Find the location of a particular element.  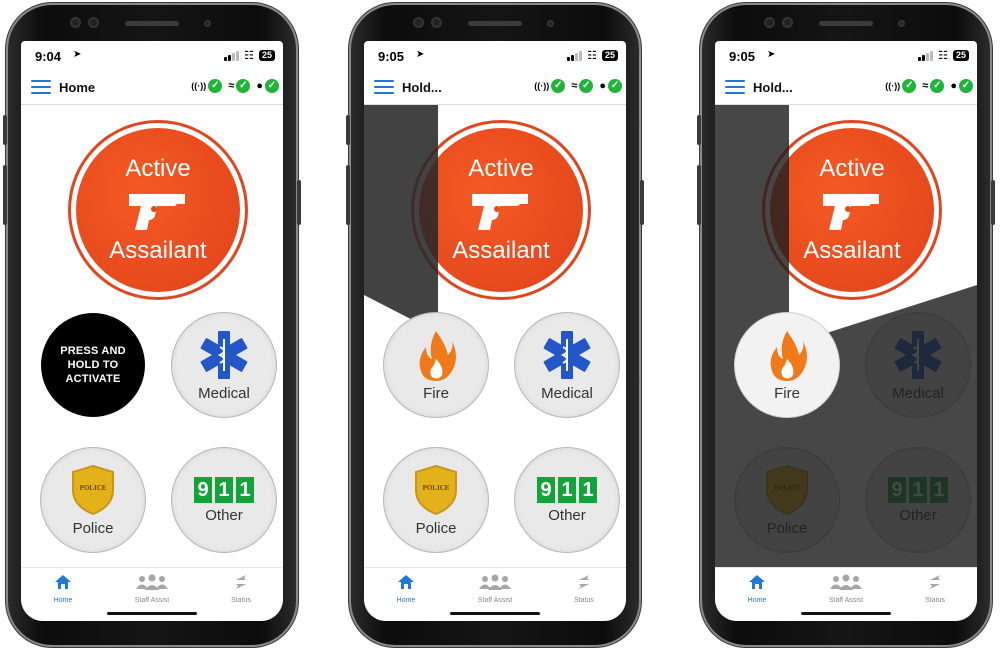

nine-one-one-icon: 911 is located at coordinates (567, 489).